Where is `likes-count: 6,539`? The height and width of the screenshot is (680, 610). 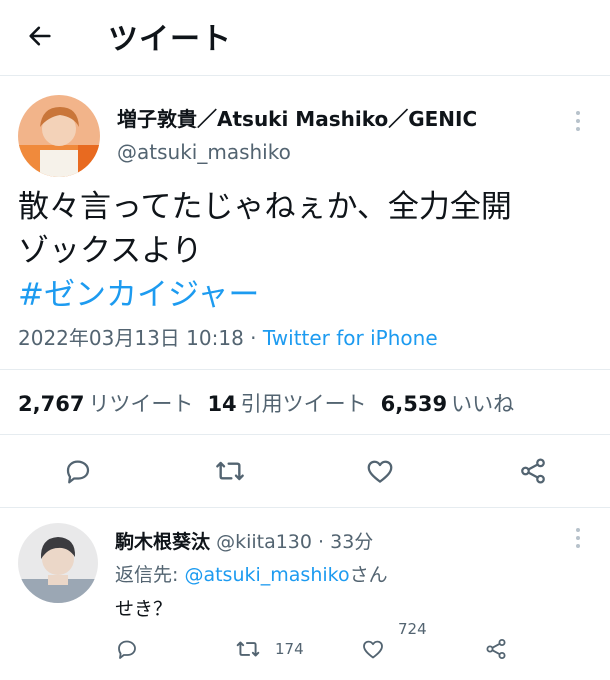
likes-count: 6,539 is located at coordinates (414, 404).